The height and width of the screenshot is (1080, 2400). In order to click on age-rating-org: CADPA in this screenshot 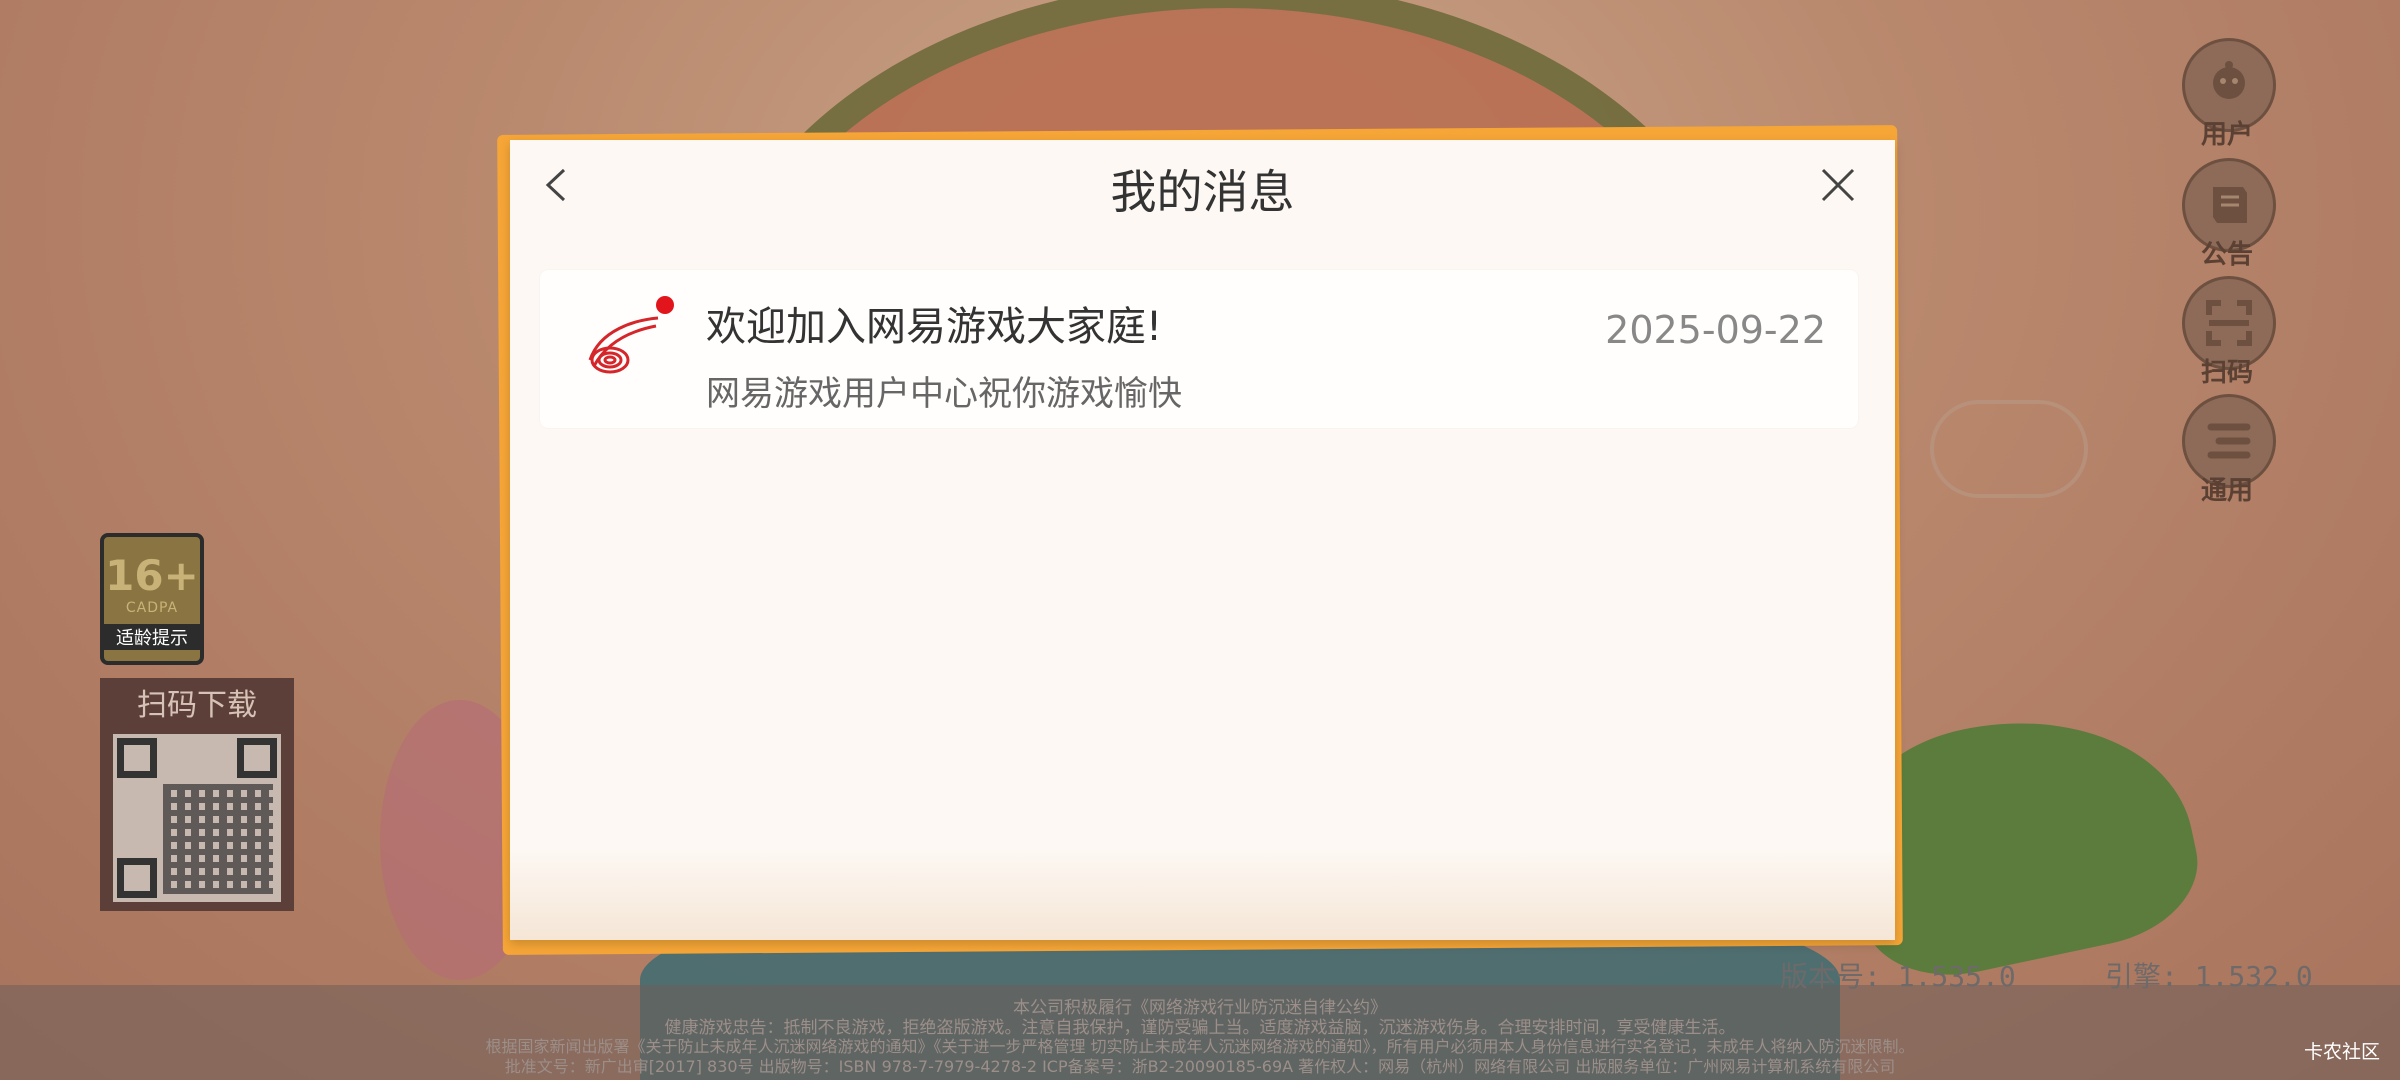, I will do `click(152, 608)`.